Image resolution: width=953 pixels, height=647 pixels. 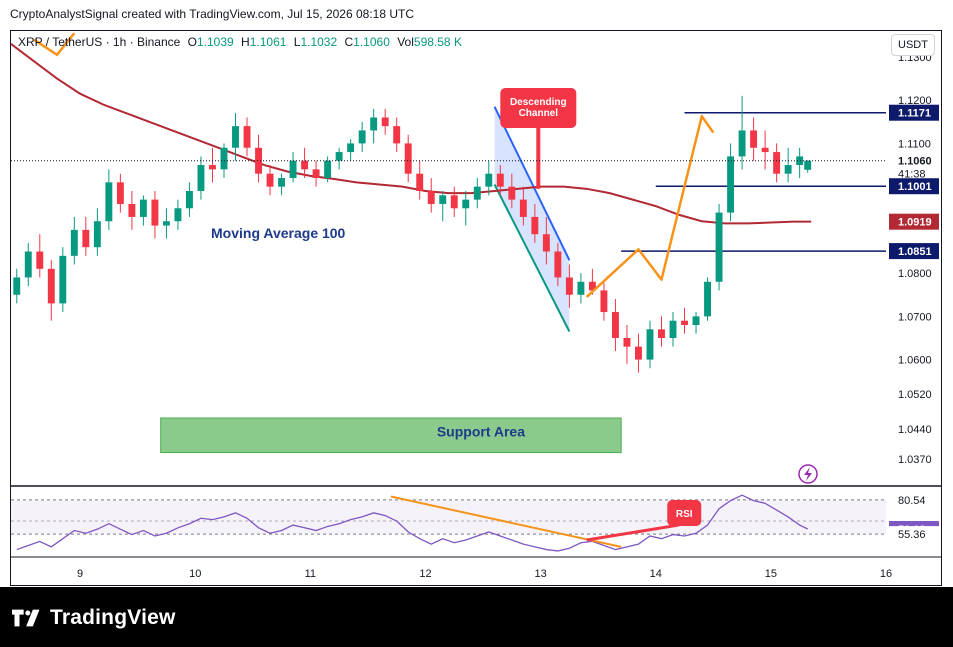 I want to click on descending-channel-label-line2: Channel, so click(x=539, y=113).